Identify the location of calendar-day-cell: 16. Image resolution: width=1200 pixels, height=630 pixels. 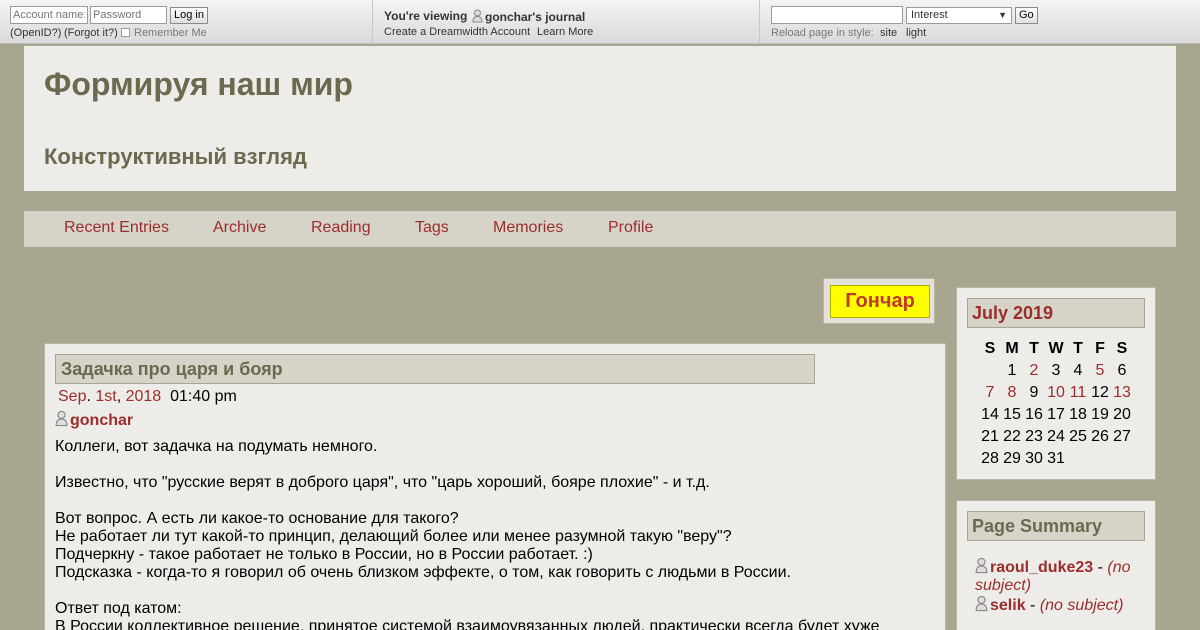
(1034, 414).